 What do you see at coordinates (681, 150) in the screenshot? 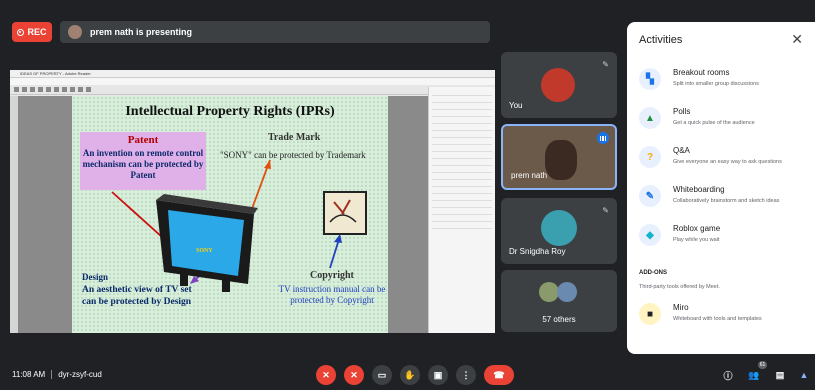
I see `activity-label: Q&A` at bounding box center [681, 150].